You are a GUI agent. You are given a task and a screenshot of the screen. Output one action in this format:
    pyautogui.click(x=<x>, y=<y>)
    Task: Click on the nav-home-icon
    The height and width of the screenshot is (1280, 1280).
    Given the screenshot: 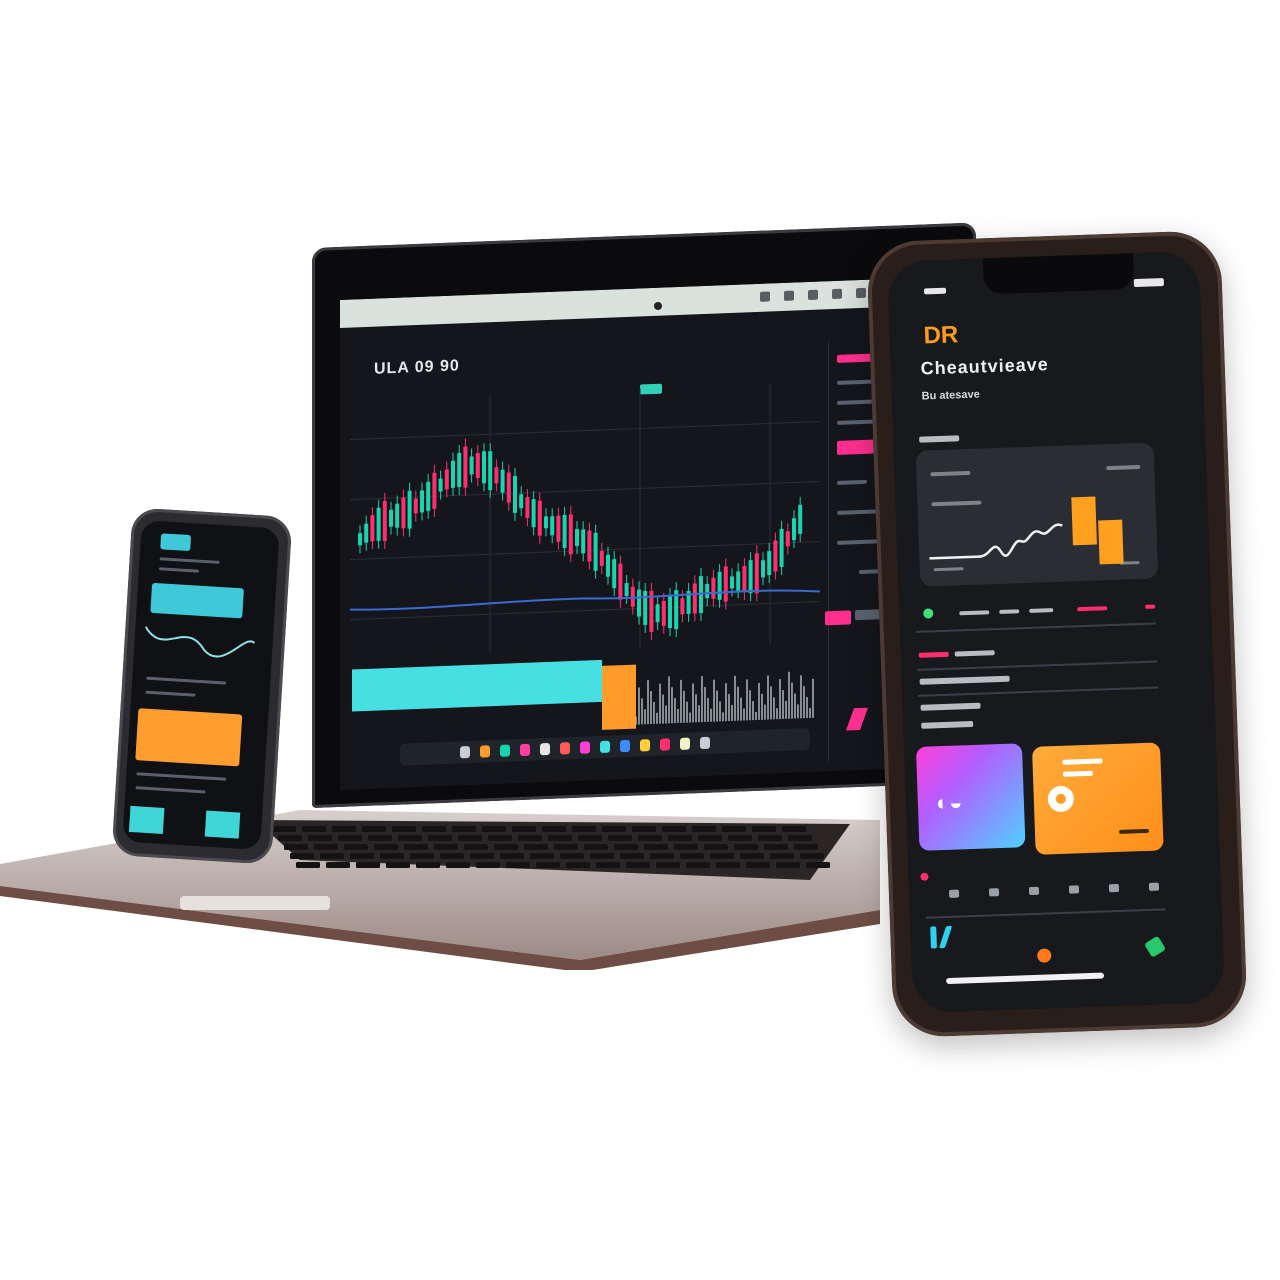 What is the action you would take?
    pyautogui.click(x=933, y=937)
    